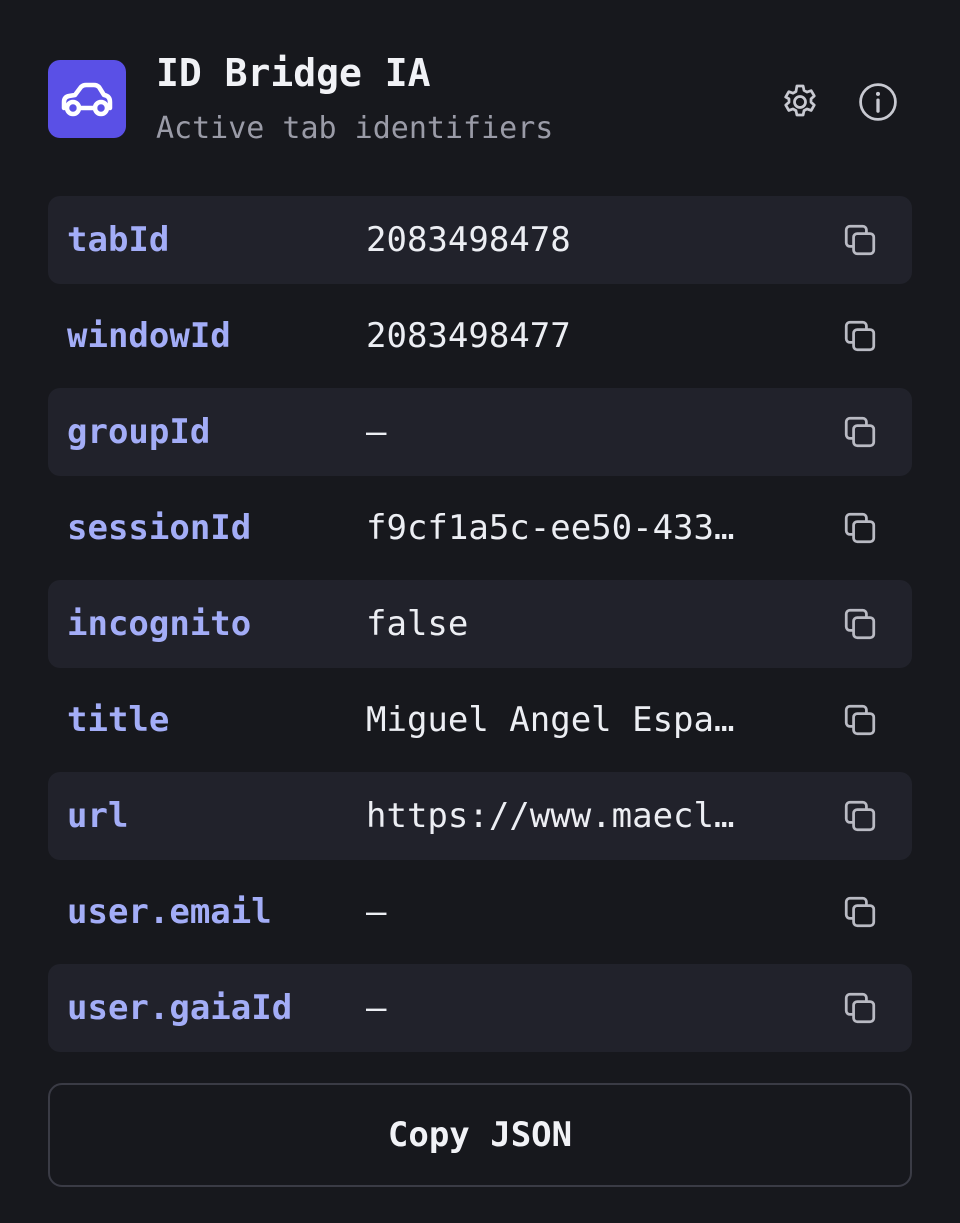  What do you see at coordinates (417, 624) in the screenshot?
I see `identifier-value: false` at bounding box center [417, 624].